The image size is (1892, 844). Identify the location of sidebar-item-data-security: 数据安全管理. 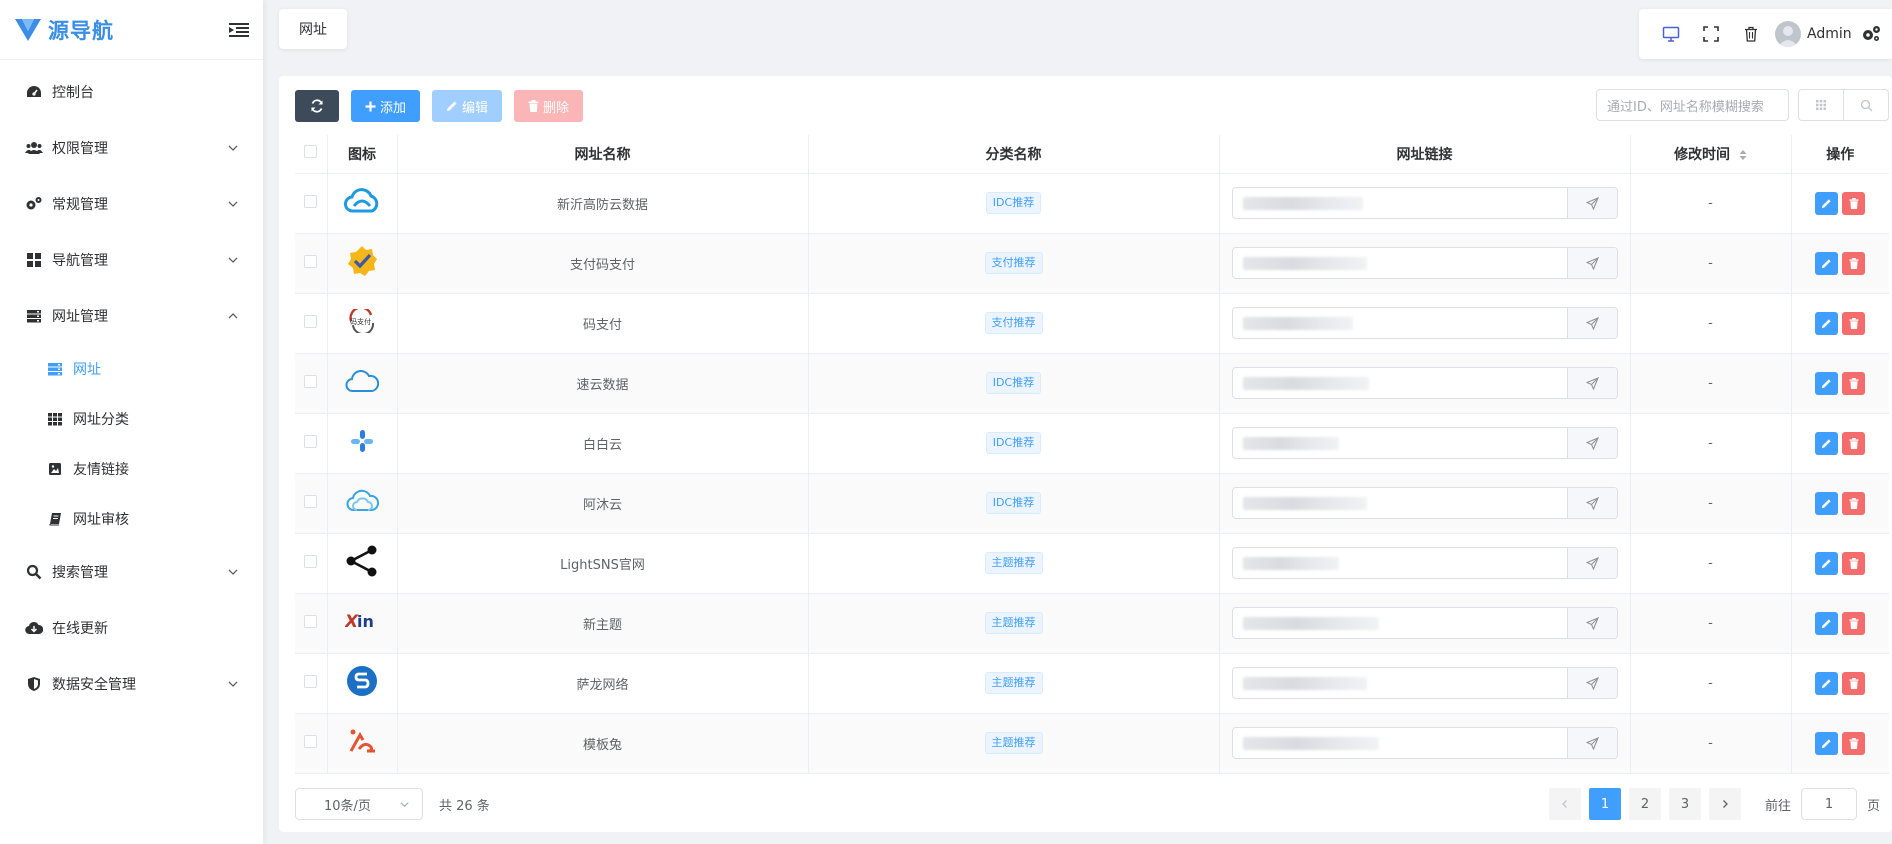
(131, 684).